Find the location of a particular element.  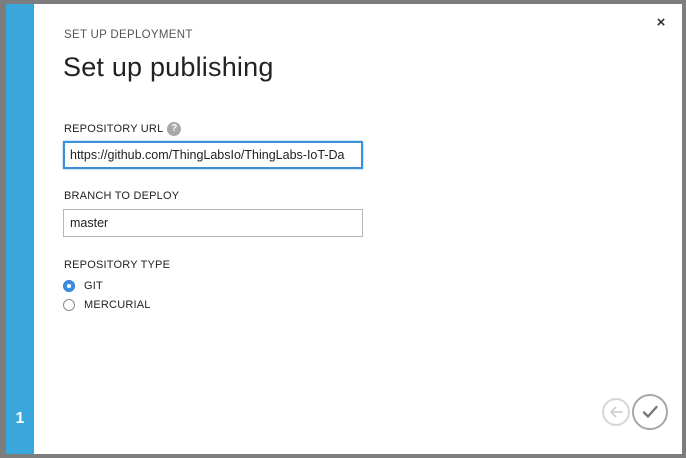

radio-button-mercurial is located at coordinates (69, 305).